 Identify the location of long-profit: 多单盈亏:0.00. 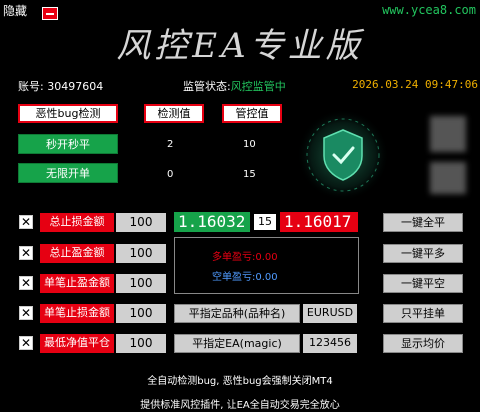
(245, 255).